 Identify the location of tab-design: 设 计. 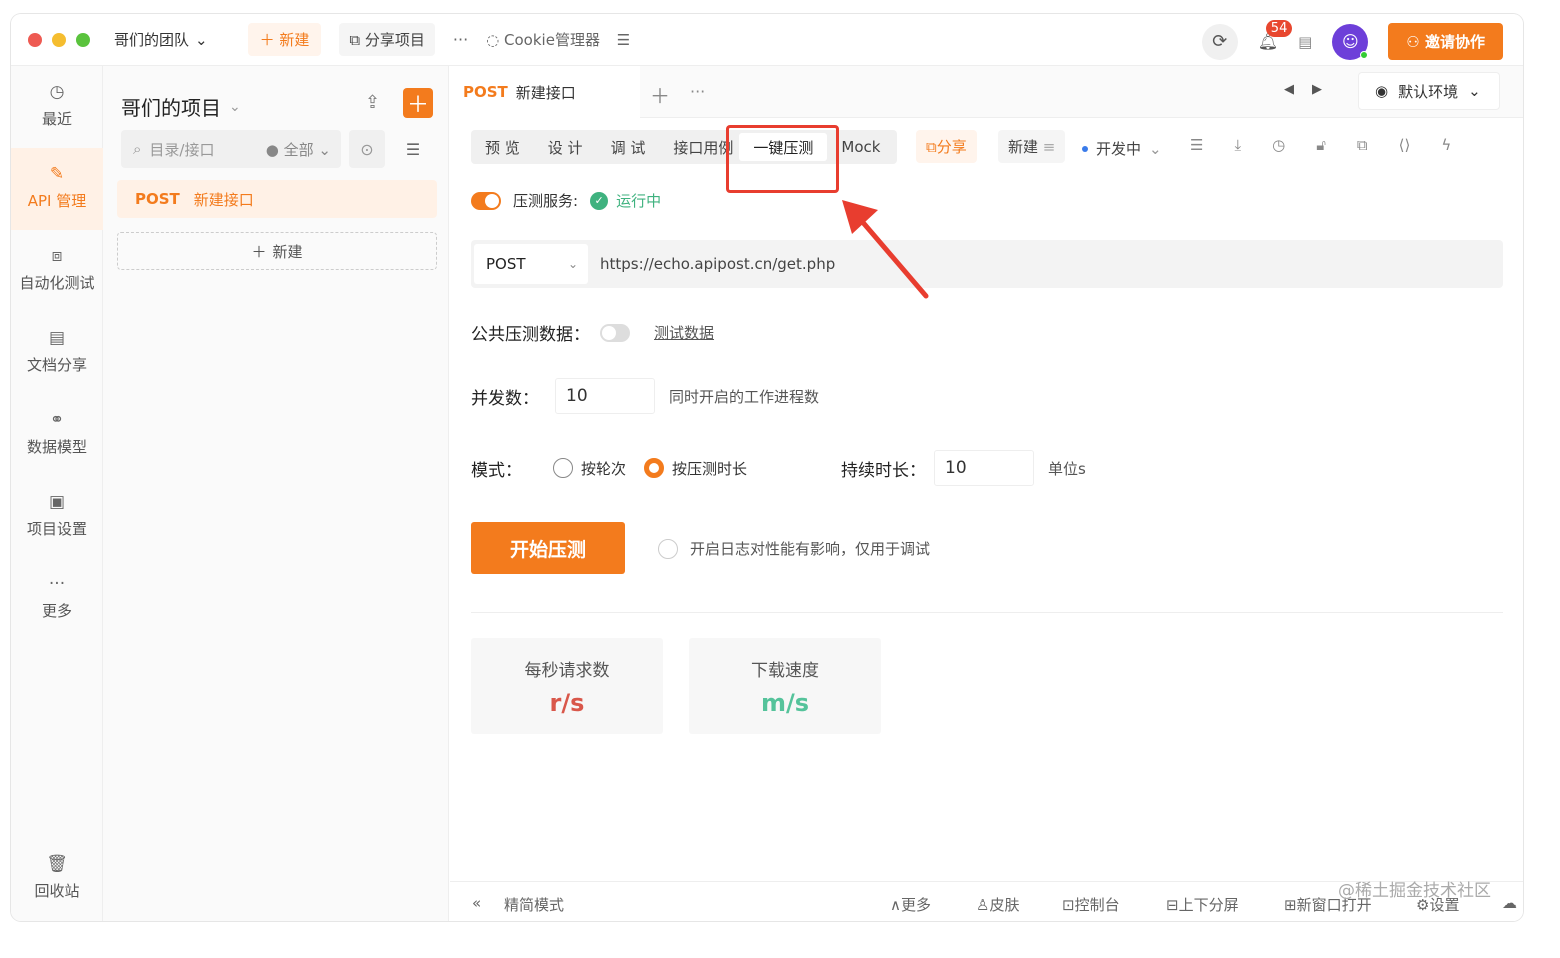
(565, 147).